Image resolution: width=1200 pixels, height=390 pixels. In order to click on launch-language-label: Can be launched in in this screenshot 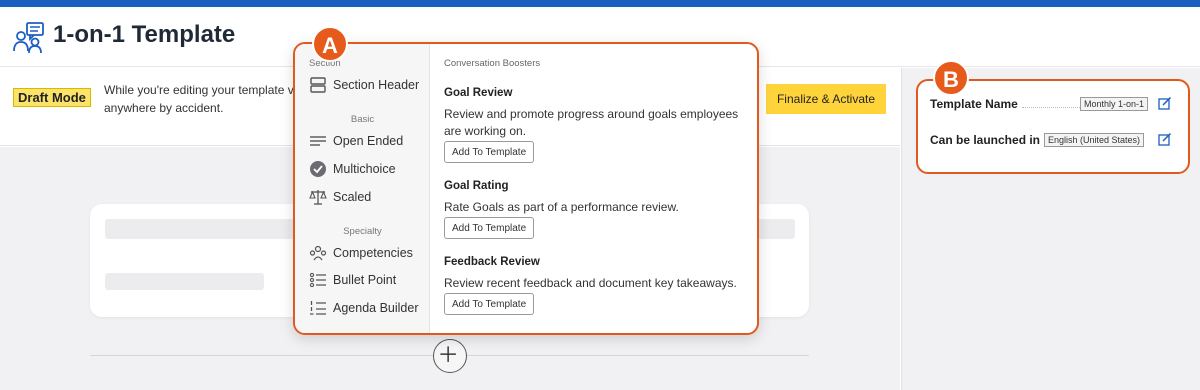, I will do `click(985, 140)`.